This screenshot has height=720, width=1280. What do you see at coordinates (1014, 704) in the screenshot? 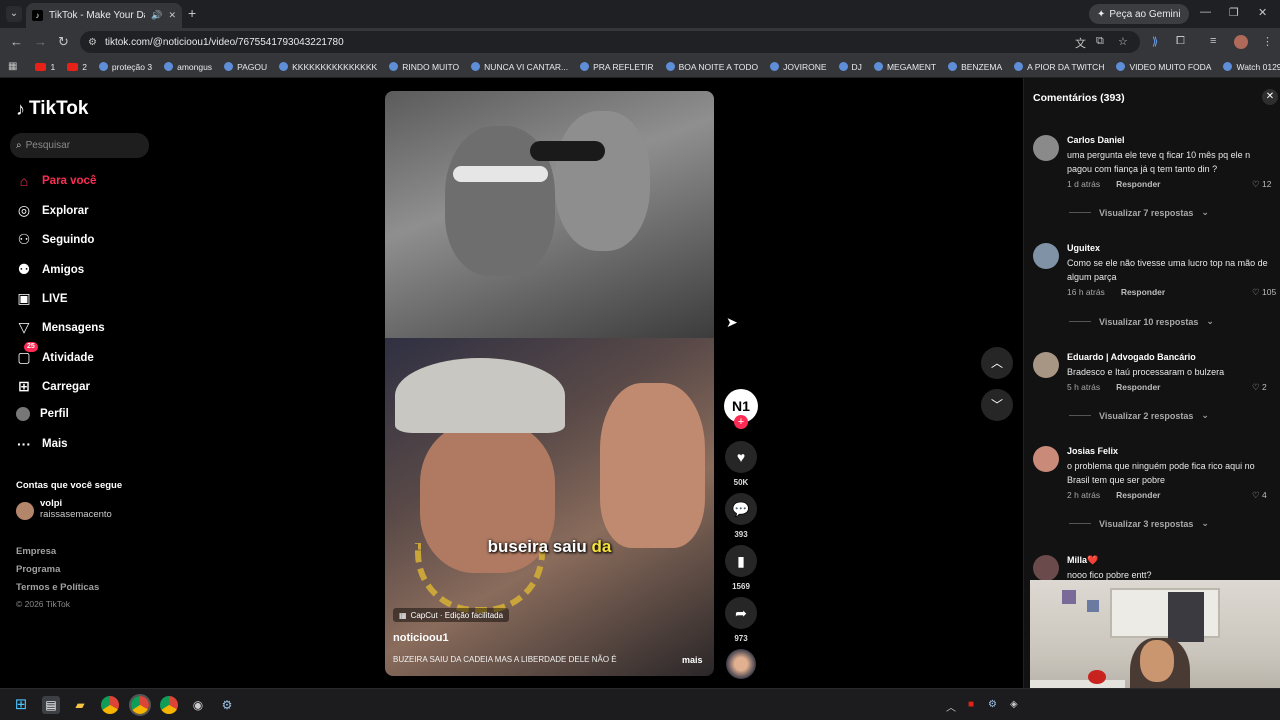
I see `tray-discord-icon: ◈` at bounding box center [1014, 704].